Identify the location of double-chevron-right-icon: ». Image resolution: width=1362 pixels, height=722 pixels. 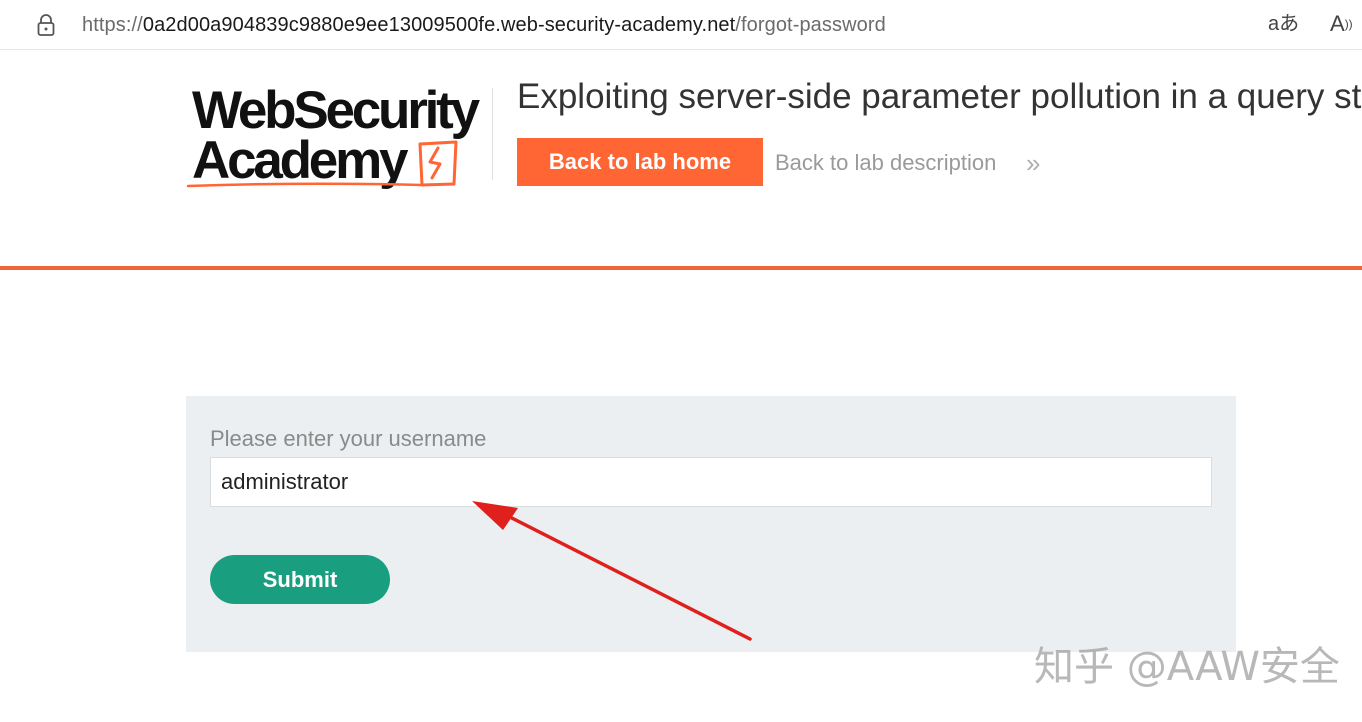
(1033, 163).